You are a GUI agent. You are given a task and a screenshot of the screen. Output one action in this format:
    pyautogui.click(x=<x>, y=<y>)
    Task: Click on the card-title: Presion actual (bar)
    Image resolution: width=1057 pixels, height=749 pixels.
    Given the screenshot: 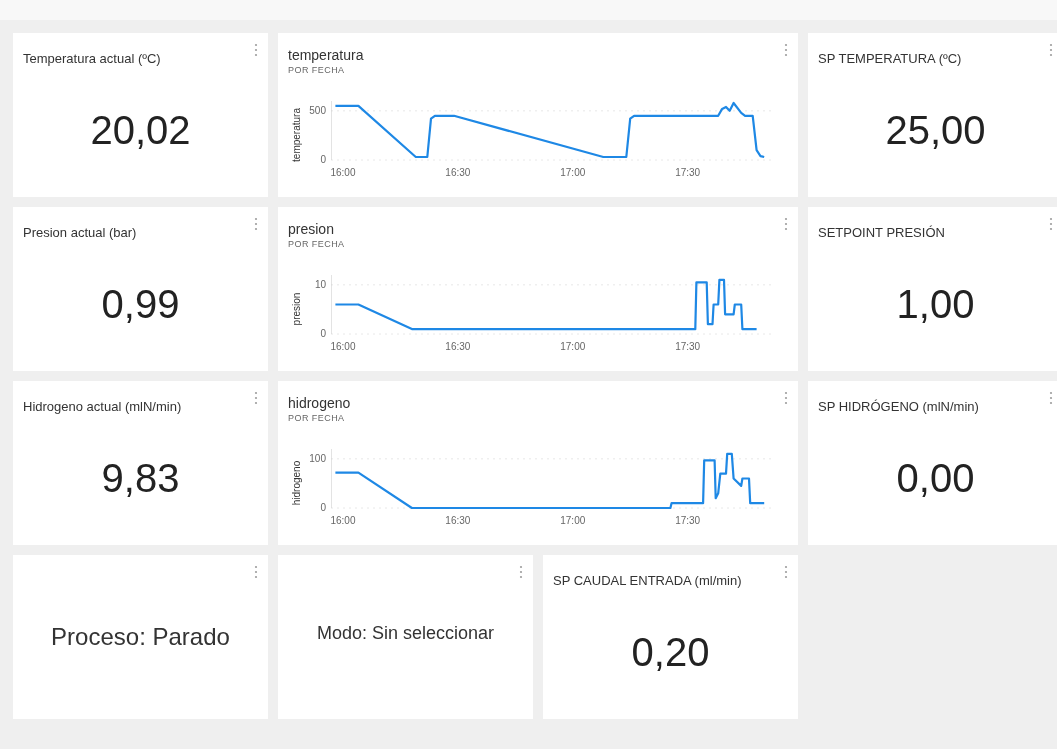 What is the action you would take?
    pyautogui.click(x=80, y=233)
    